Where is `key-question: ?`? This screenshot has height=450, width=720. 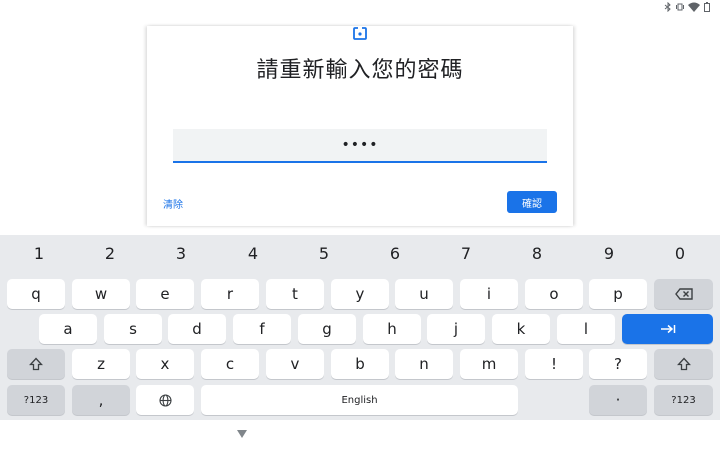
key-question: ? is located at coordinates (618, 364).